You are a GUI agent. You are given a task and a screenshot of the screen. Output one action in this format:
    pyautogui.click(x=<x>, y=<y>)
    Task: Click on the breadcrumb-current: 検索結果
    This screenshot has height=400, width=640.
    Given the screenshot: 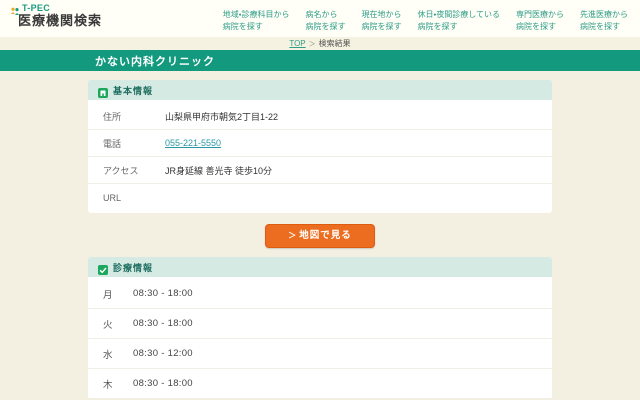 What is the action you would take?
    pyautogui.click(x=334, y=43)
    